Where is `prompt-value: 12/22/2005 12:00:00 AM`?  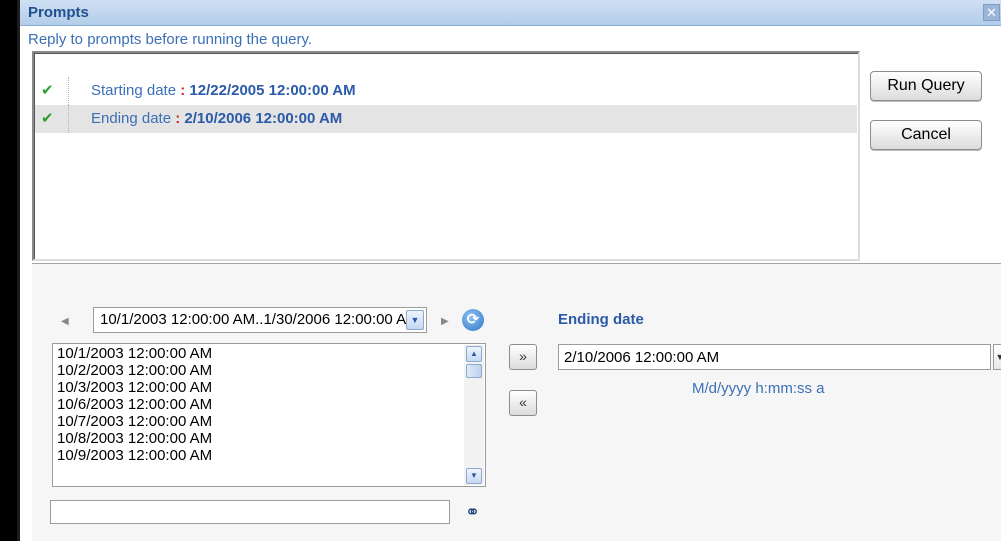
prompt-value: 12/22/2005 12:00:00 AM is located at coordinates (272, 90).